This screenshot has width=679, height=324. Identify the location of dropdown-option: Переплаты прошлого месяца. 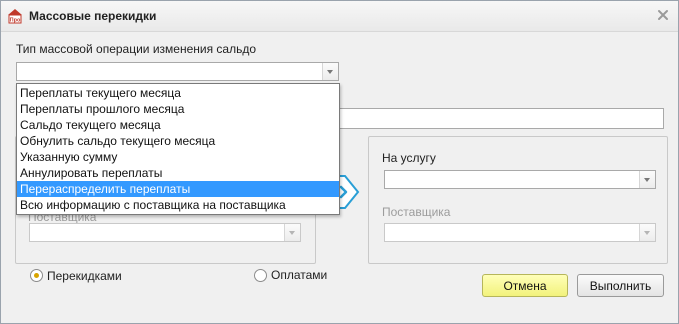
(178, 109).